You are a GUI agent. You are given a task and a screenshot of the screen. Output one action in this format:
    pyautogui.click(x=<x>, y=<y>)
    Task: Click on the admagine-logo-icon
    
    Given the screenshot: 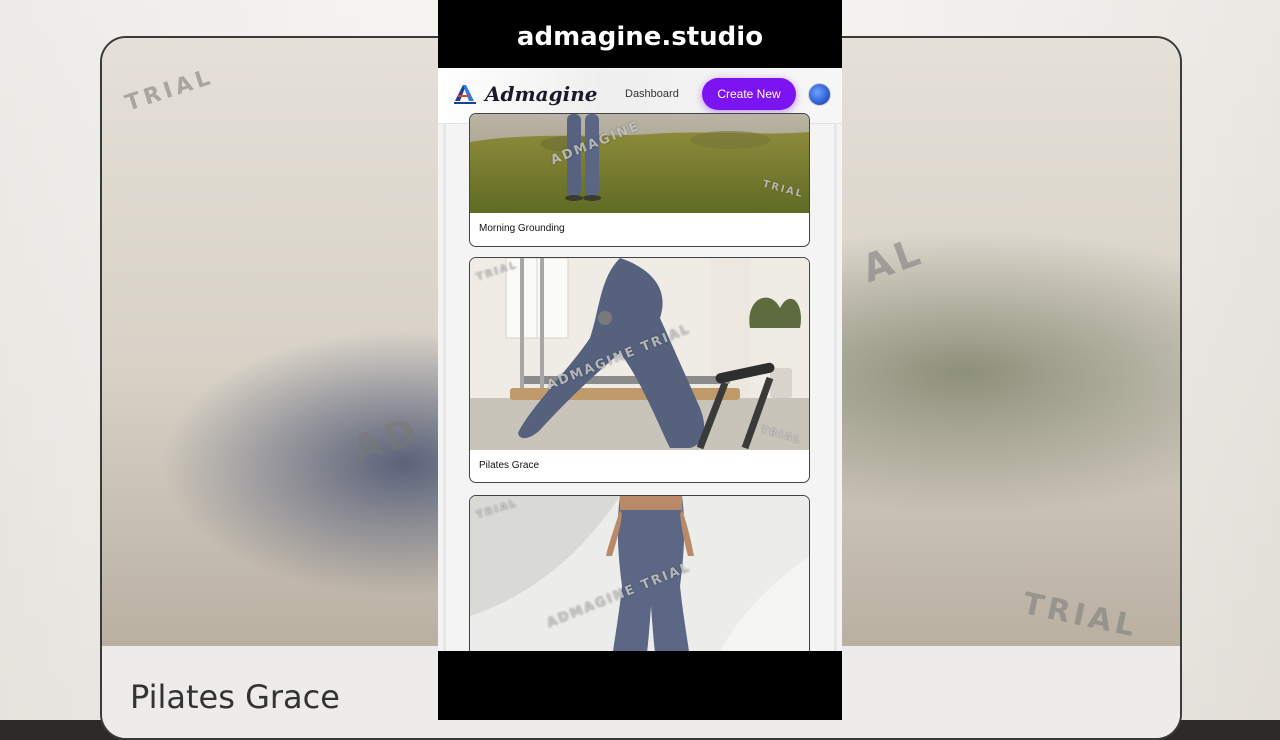 What is the action you would take?
    pyautogui.click(x=465, y=94)
    